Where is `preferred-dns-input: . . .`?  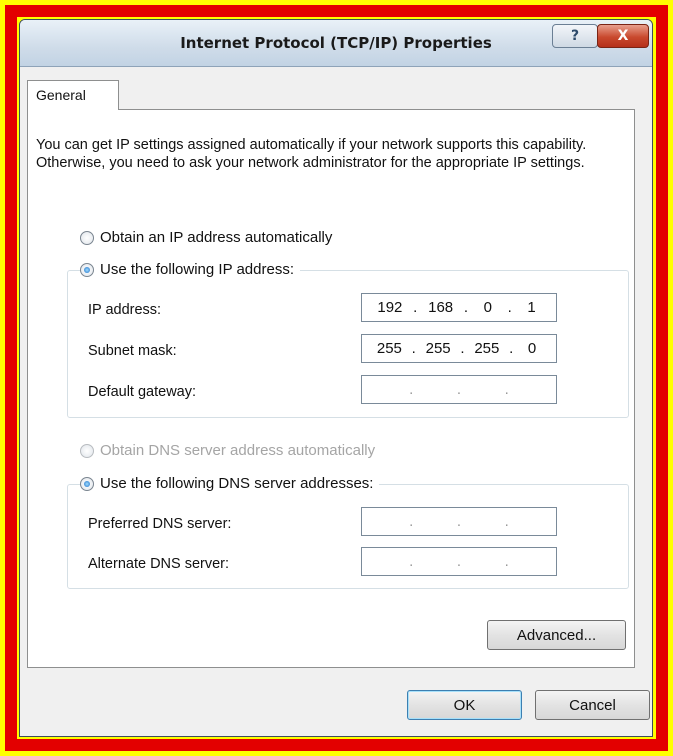 preferred-dns-input: . . . is located at coordinates (459, 521).